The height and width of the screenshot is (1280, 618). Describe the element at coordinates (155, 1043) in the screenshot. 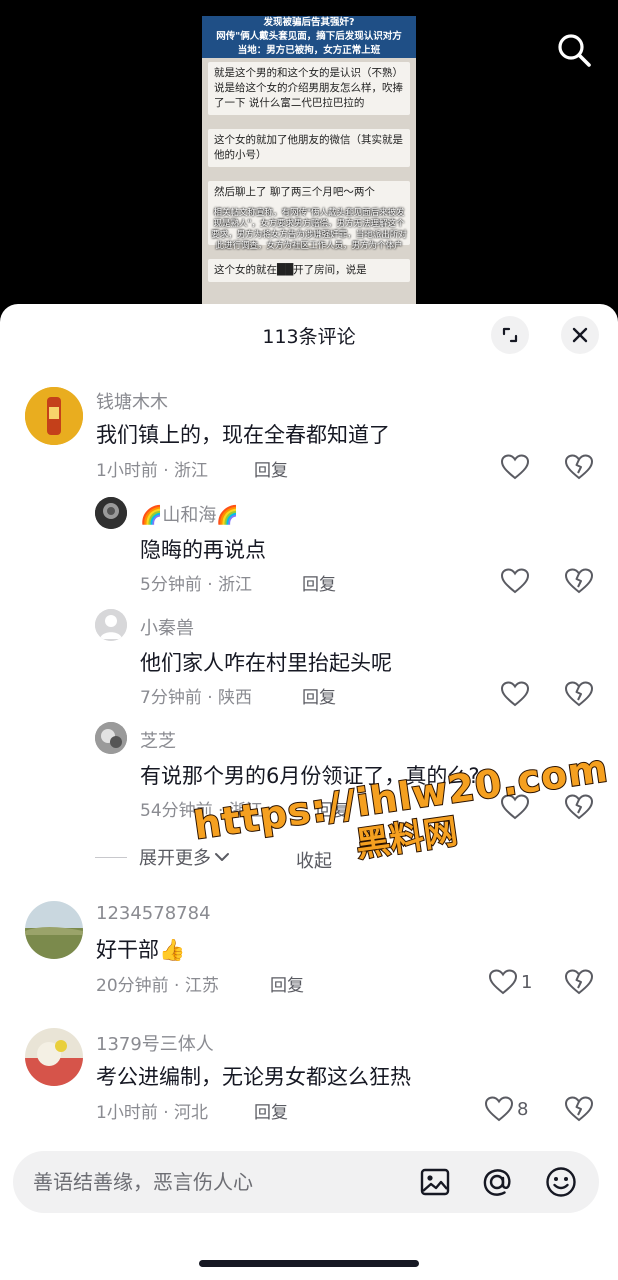

I see `comment-author: 1379号三体人` at that location.